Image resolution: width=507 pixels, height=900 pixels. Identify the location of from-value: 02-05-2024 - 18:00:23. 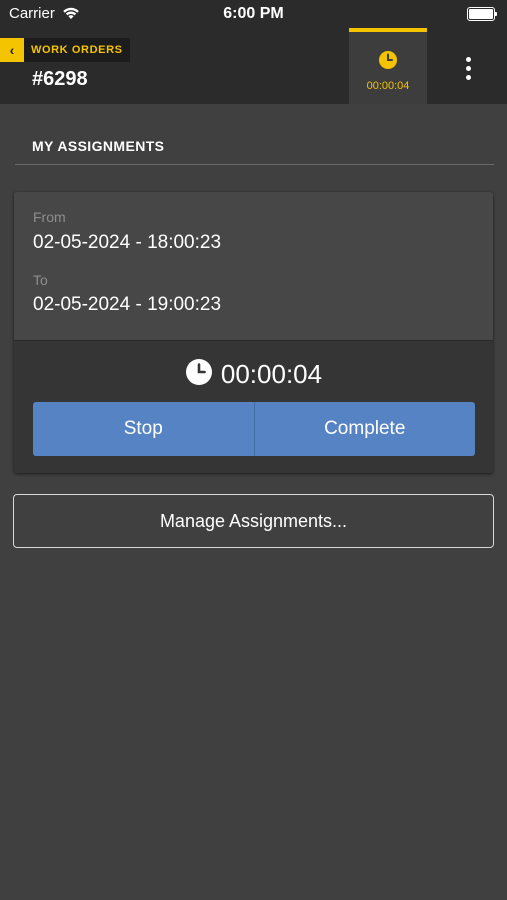
(127, 242).